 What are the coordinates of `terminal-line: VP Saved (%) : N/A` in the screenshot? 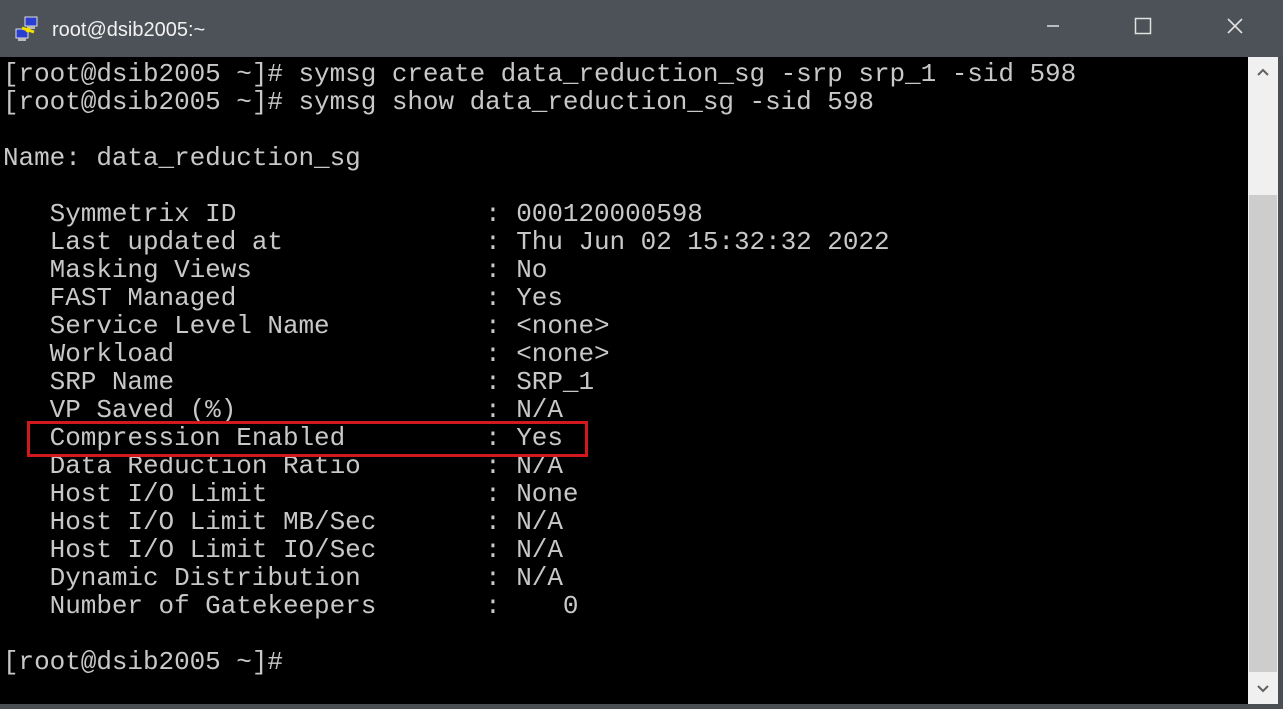 It's located at (283, 410).